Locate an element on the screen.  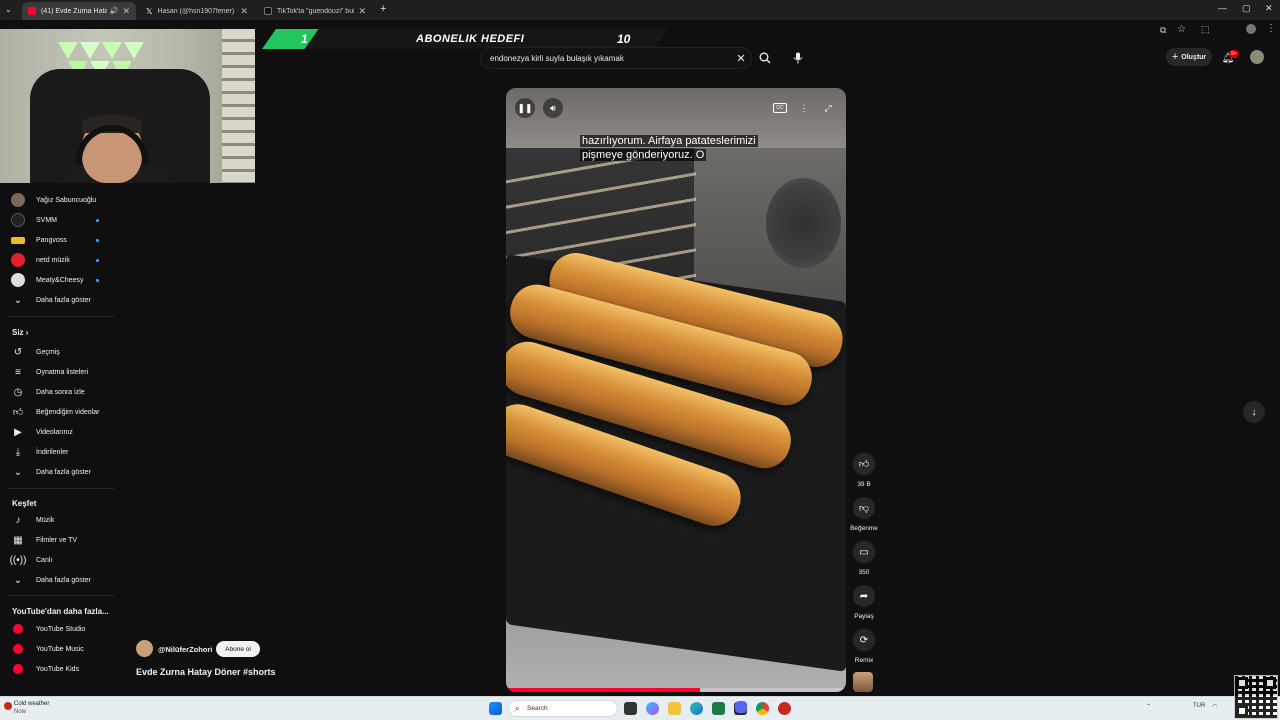
sidebar-item-label: Pangvoss is located at coordinates (51, 240).